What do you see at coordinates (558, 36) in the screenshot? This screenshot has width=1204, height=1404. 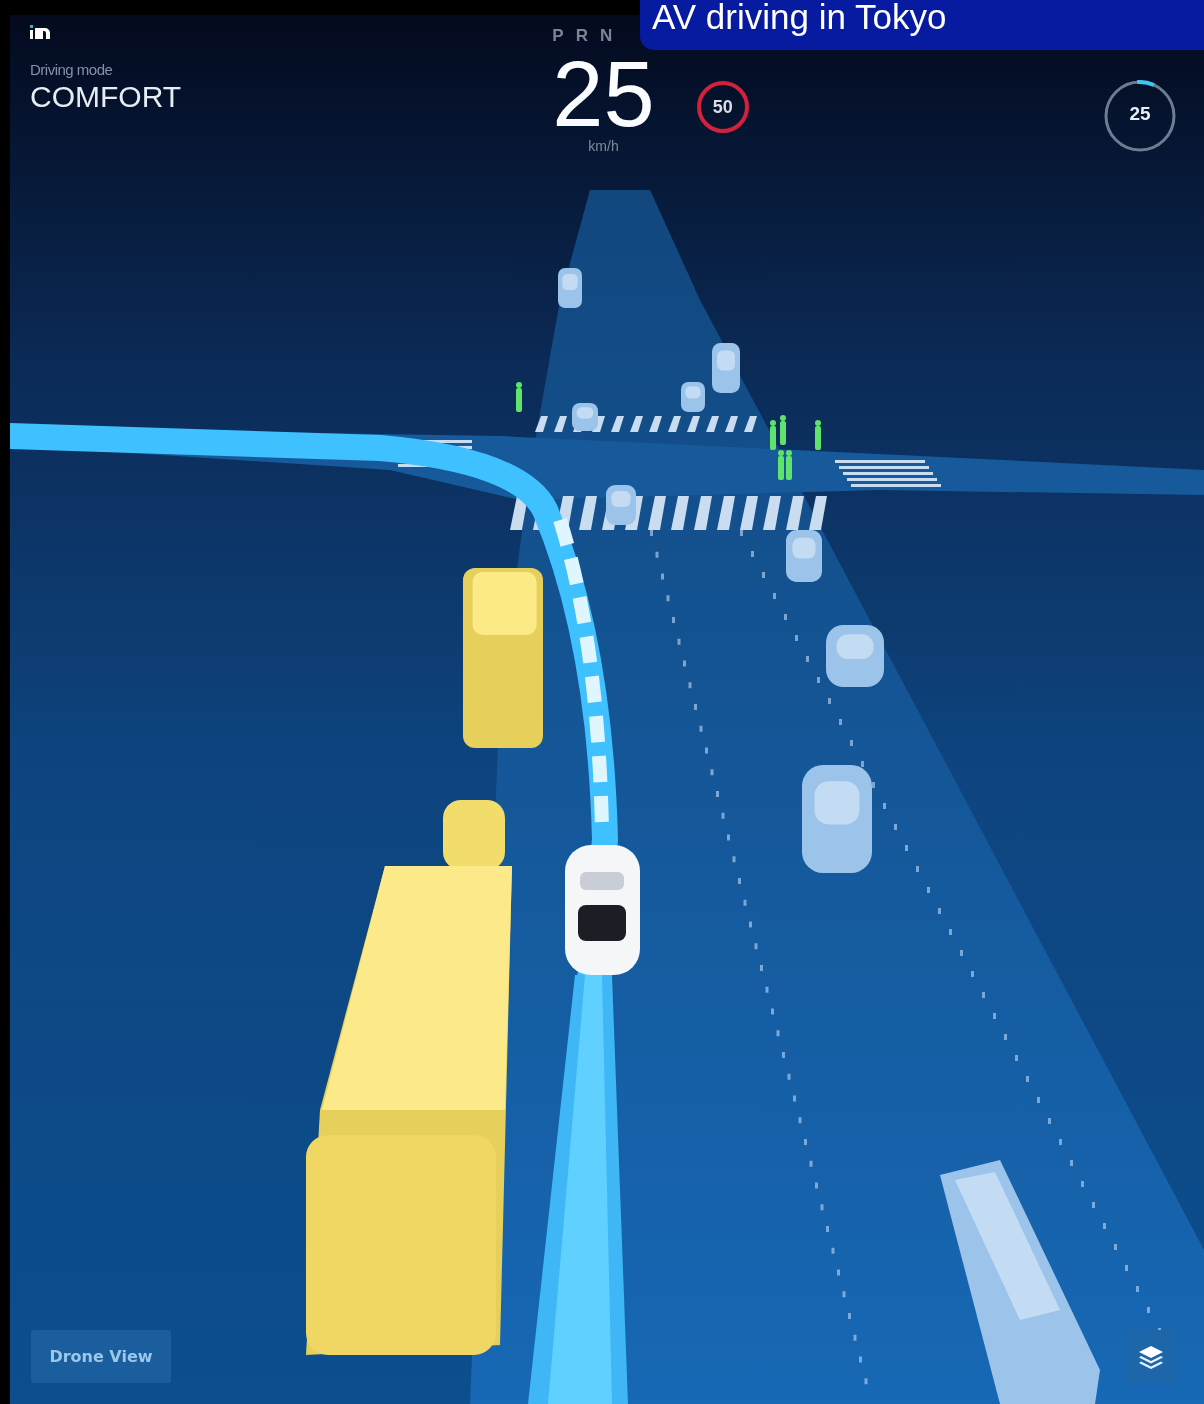 I see `gear-letter: P` at bounding box center [558, 36].